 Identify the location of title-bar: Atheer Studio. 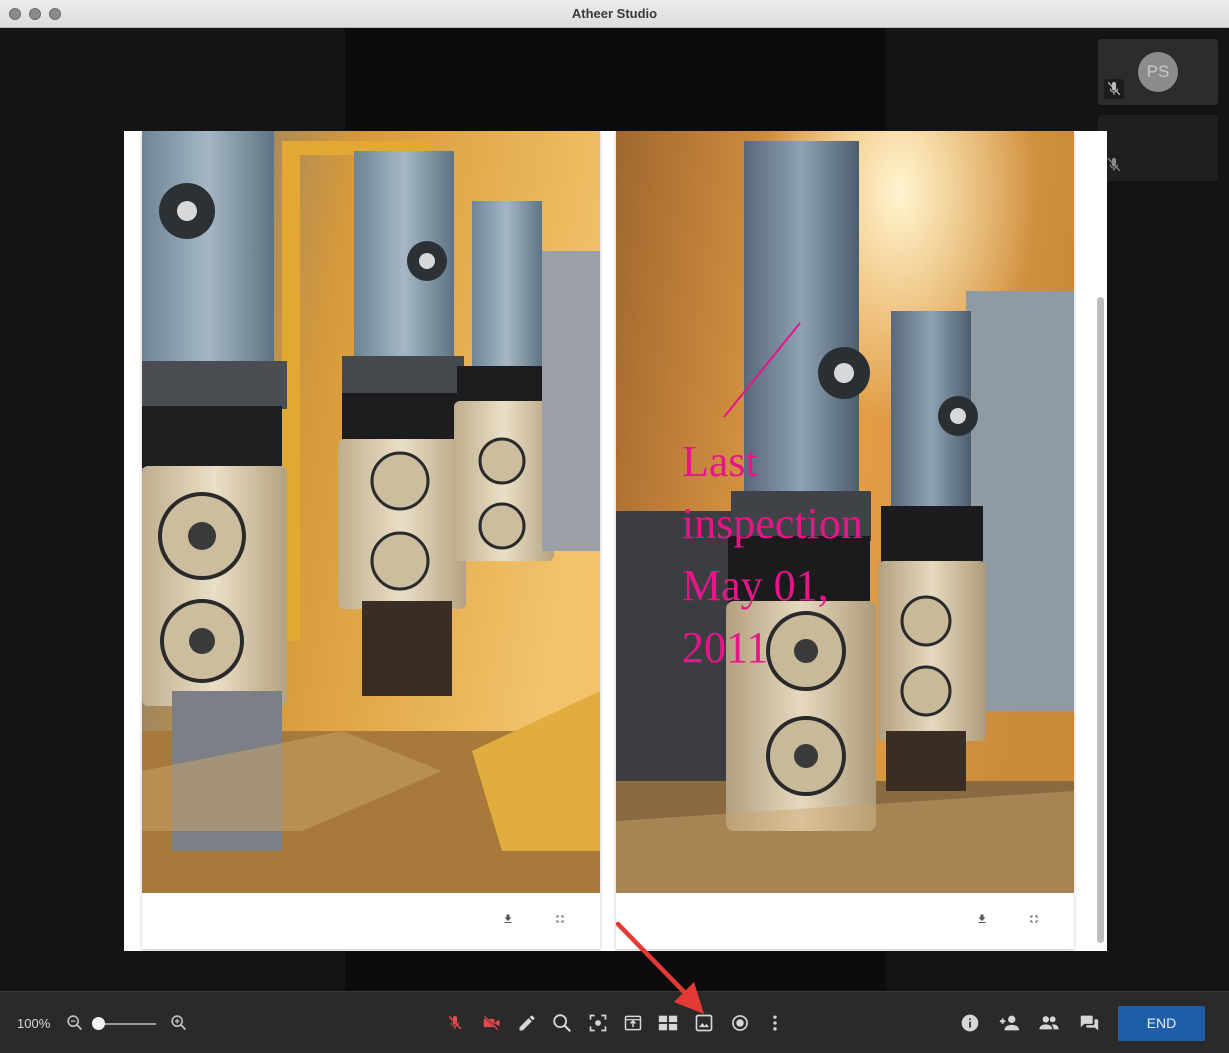
(614, 14).